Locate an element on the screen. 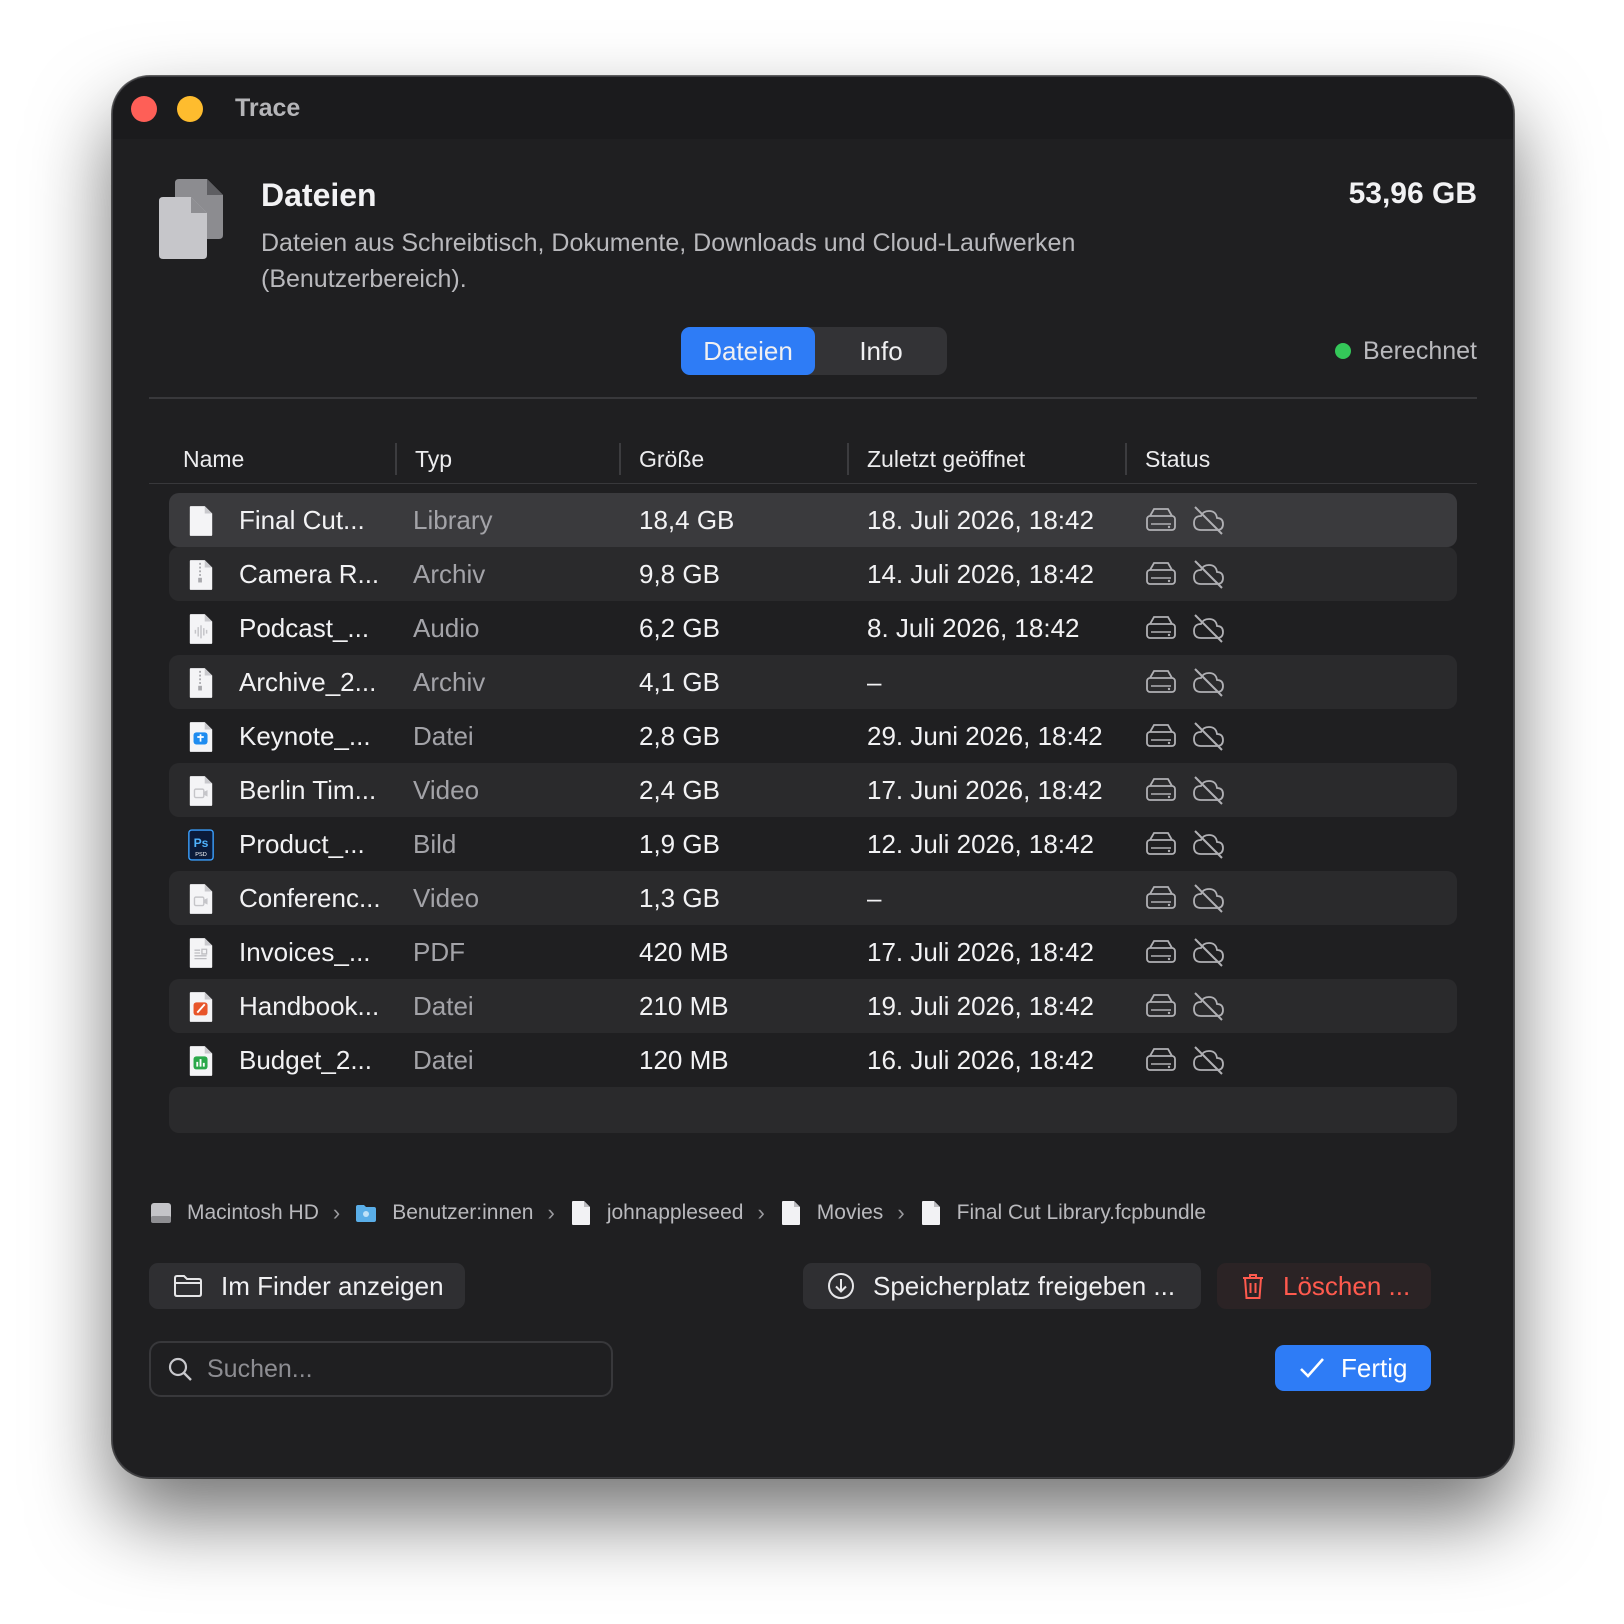  table-row: Archive_2... Archiv 4,1 GB – is located at coordinates (813, 682).